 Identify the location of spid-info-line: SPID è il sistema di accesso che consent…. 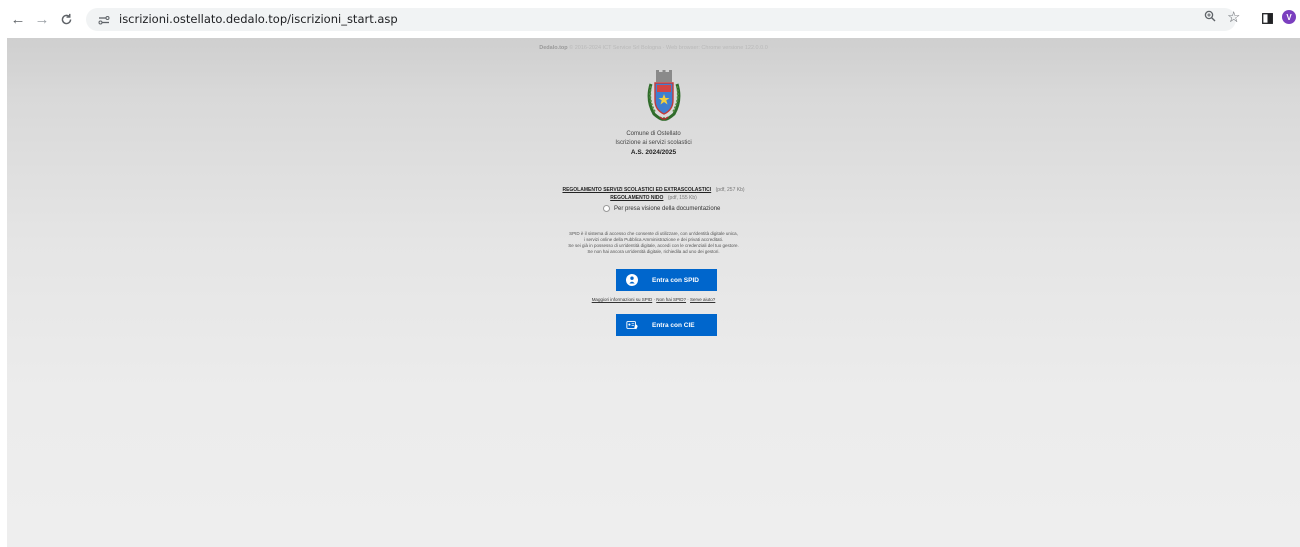
(653, 233).